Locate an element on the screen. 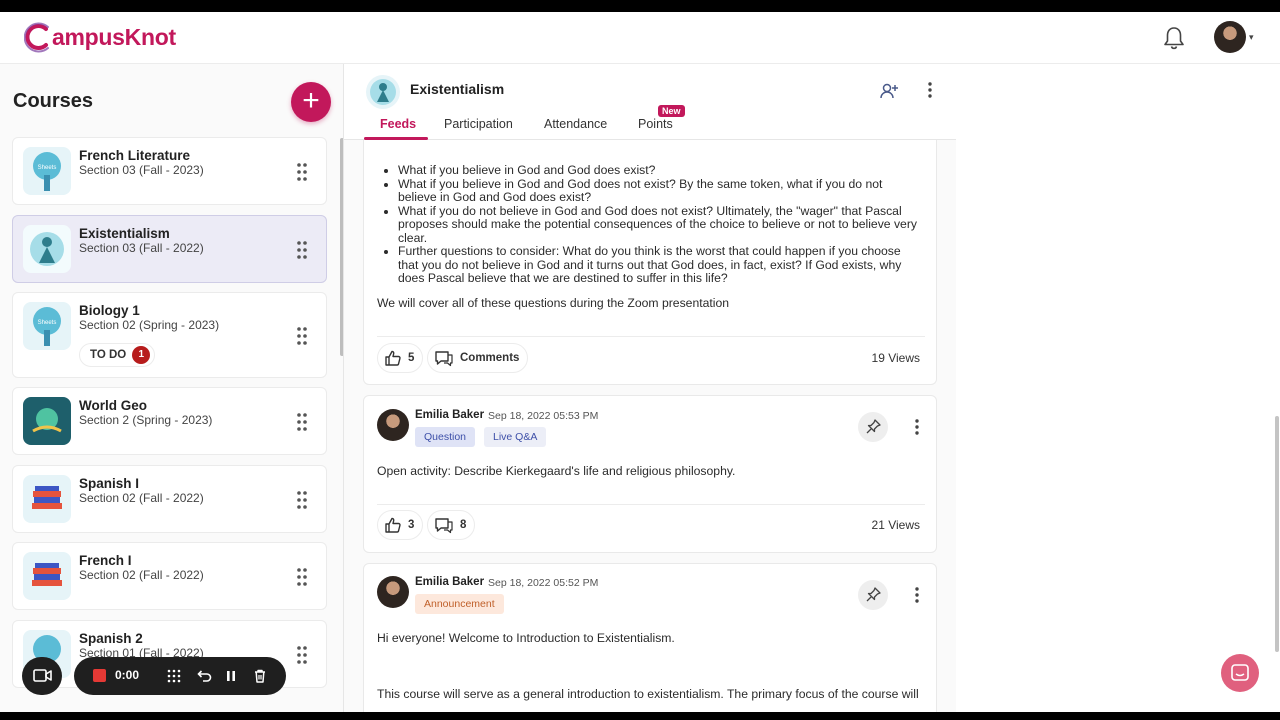  todo-count: 1 is located at coordinates (141, 355).